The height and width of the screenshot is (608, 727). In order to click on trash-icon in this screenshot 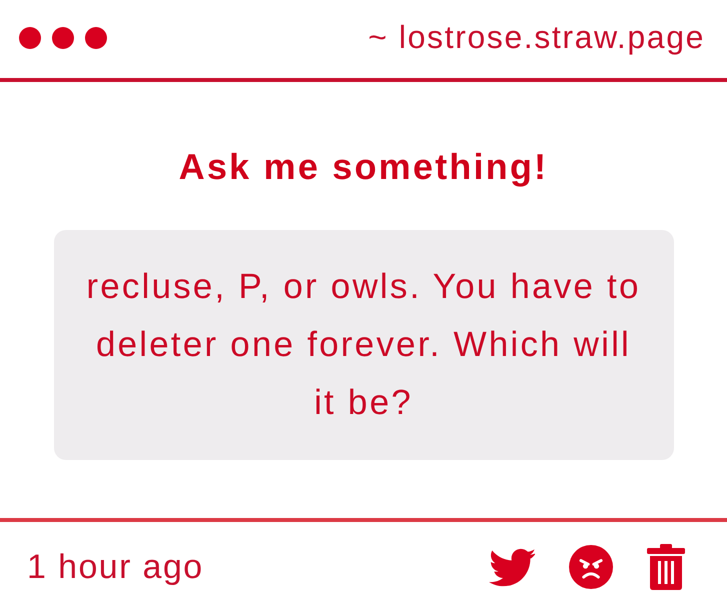, I will do `click(666, 567)`.